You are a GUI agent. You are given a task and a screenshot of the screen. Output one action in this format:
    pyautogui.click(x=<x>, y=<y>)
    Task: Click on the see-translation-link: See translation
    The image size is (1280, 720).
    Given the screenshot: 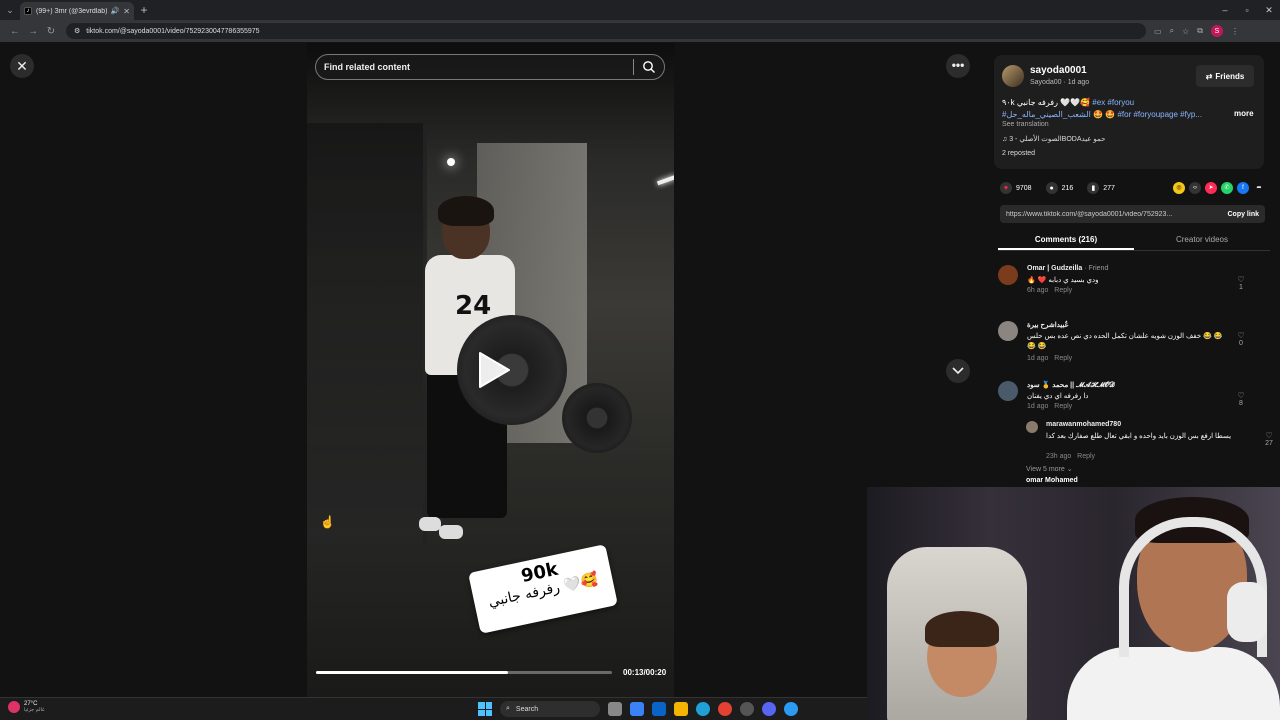 What is the action you would take?
    pyautogui.click(x=1025, y=124)
    